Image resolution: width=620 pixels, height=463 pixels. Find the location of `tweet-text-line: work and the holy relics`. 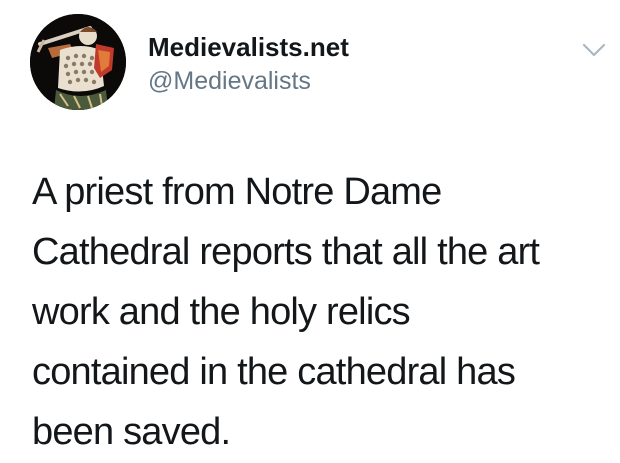

tweet-text-line: work and the holy relics is located at coordinates (221, 312).